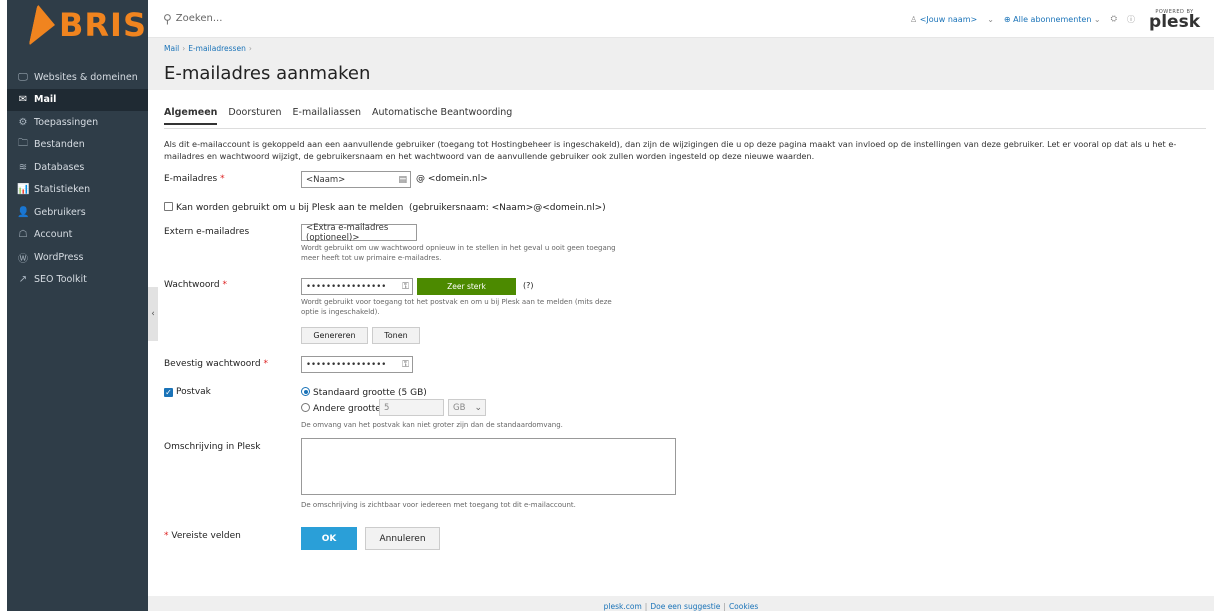 The height and width of the screenshot is (611, 1214). What do you see at coordinates (488, 466) in the screenshot?
I see `description-textarea` at bounding box center [488, 466].